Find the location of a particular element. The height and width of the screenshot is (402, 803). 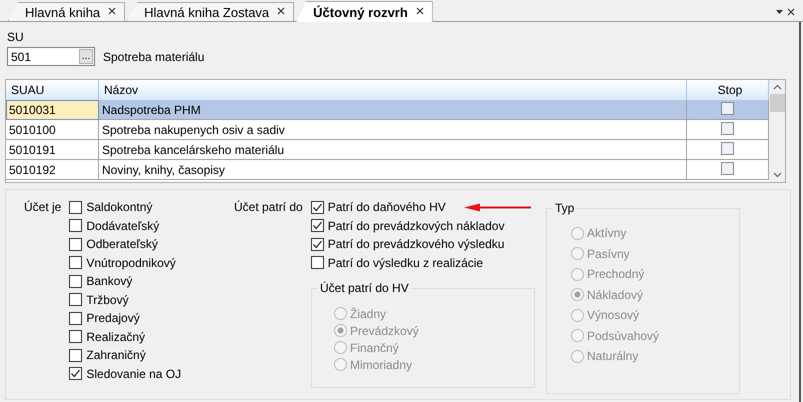

table-cell: Spotreba nakupenych osiv a sadiv is located at coordinates (393, 130).